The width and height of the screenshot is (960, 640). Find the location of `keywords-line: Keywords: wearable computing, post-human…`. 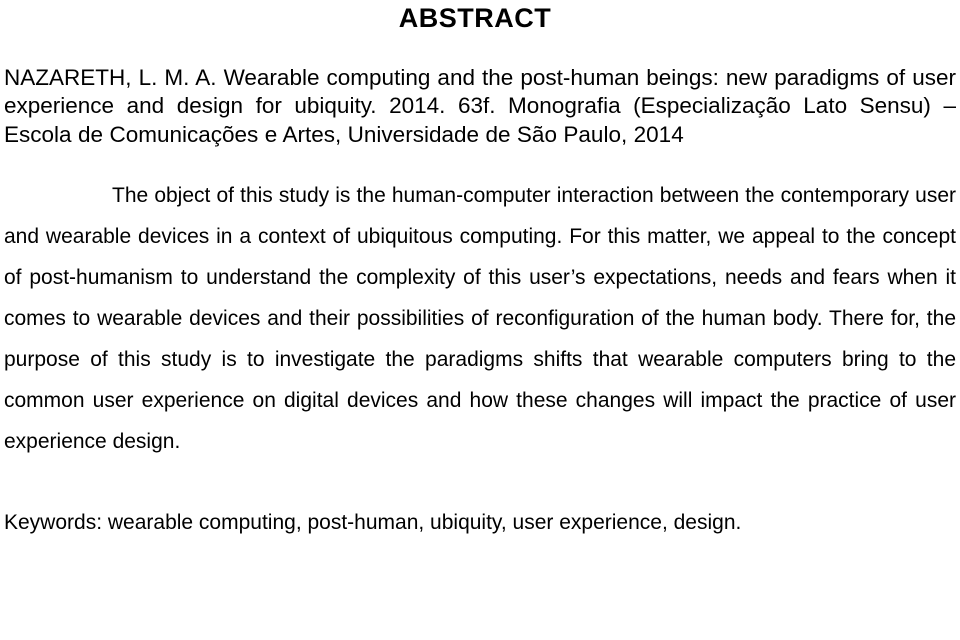

keywords-line: Keywords: wearable computing, post-human… is located at coordinates (373, 523).